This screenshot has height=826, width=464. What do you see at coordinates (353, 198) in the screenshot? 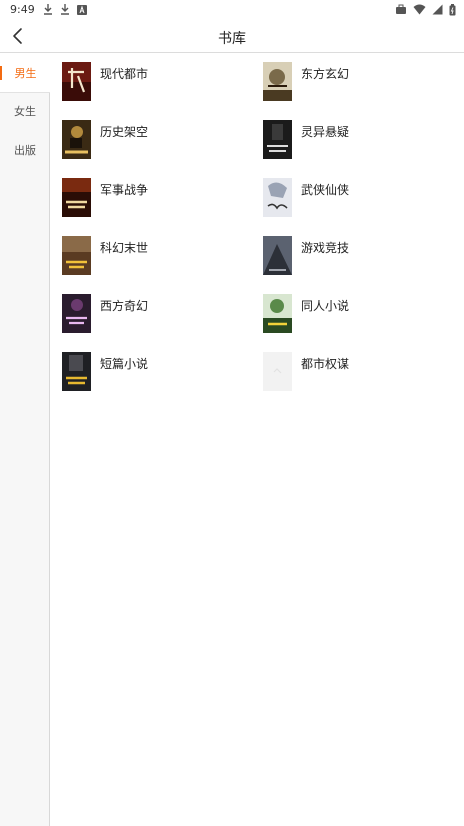
I see `category-item: 武侠仙侠` at bounding box center [353, 198].